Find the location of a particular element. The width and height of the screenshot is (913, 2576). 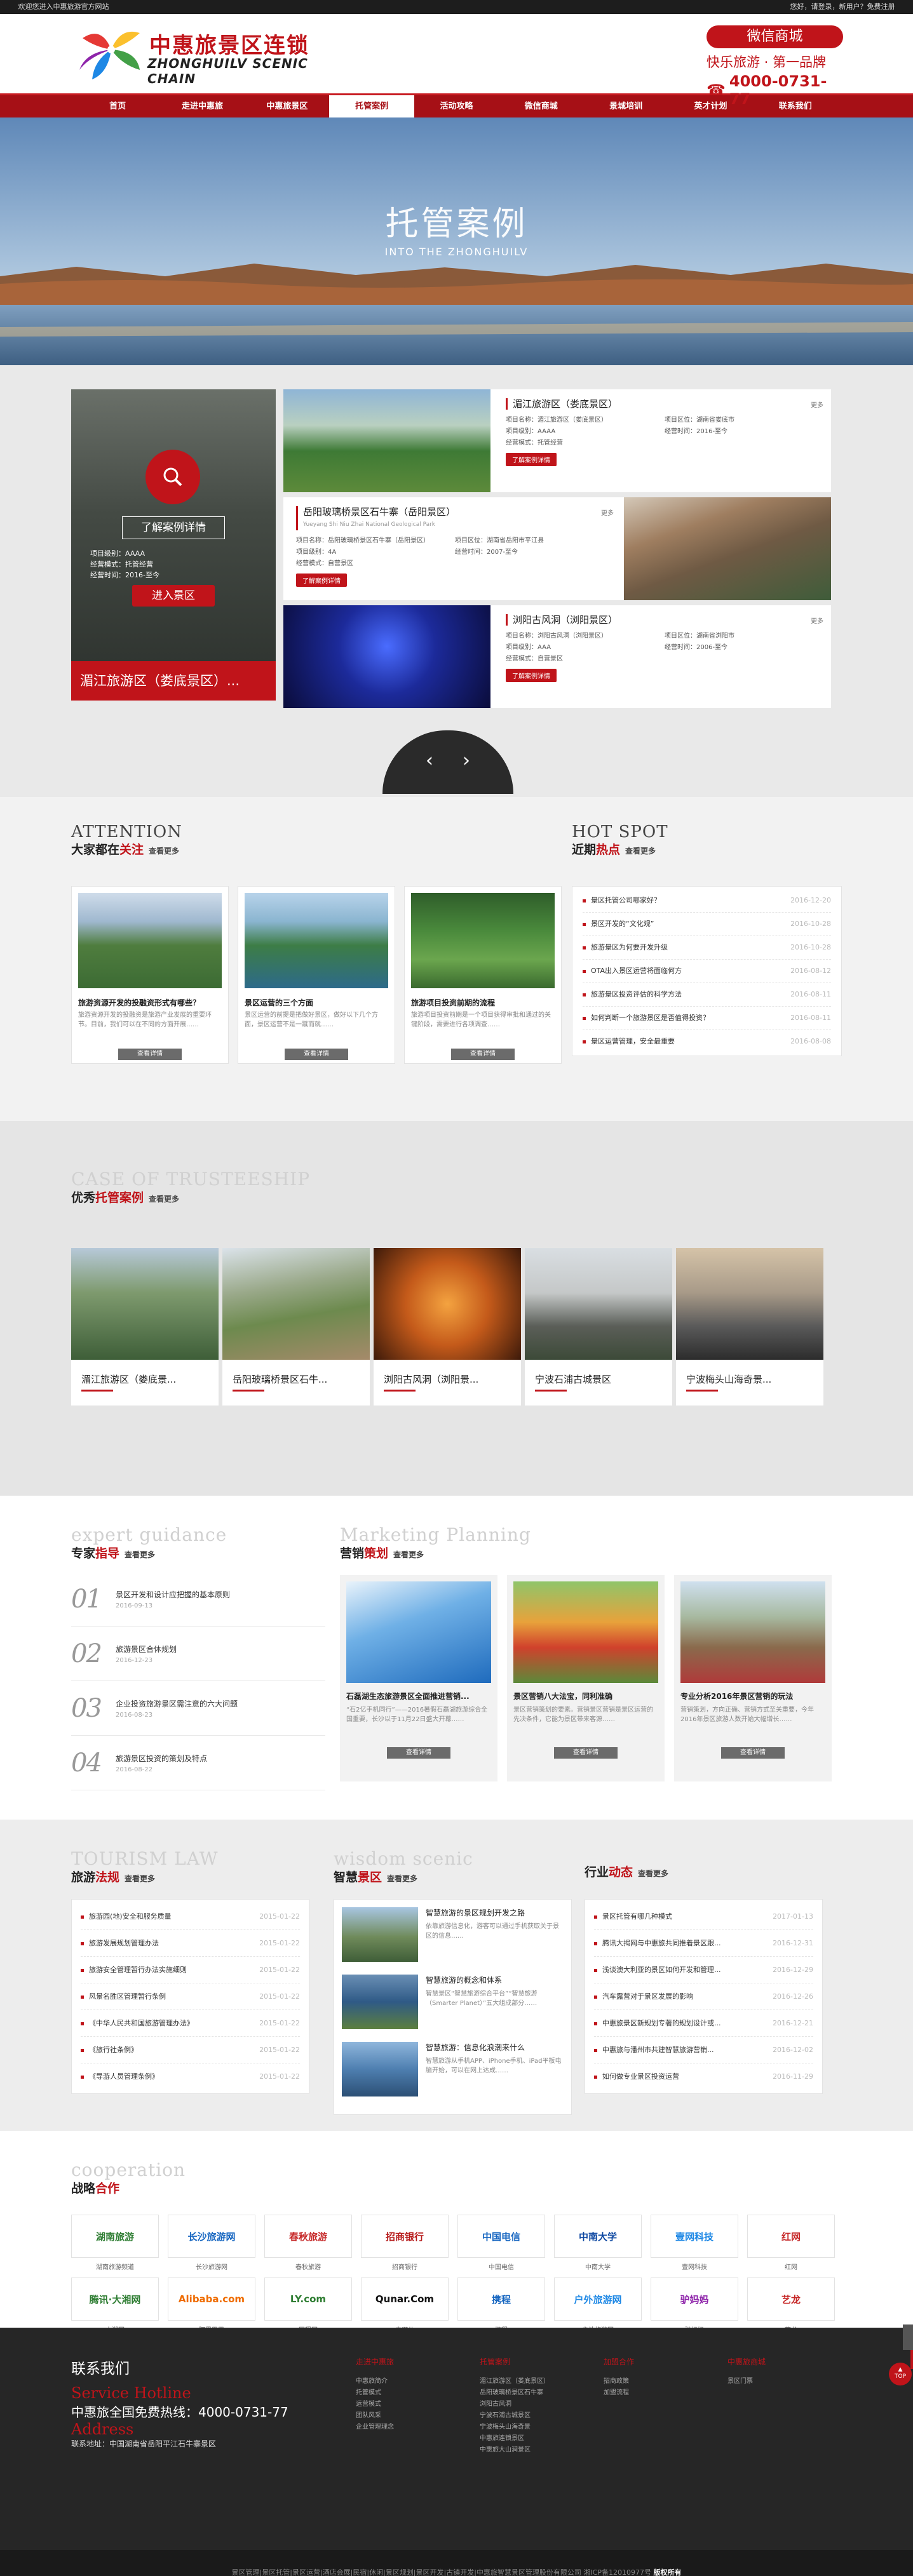

list-item: OTA出入景区运营将面临何方 2016-08-12 is located at coordinates (707, 971).